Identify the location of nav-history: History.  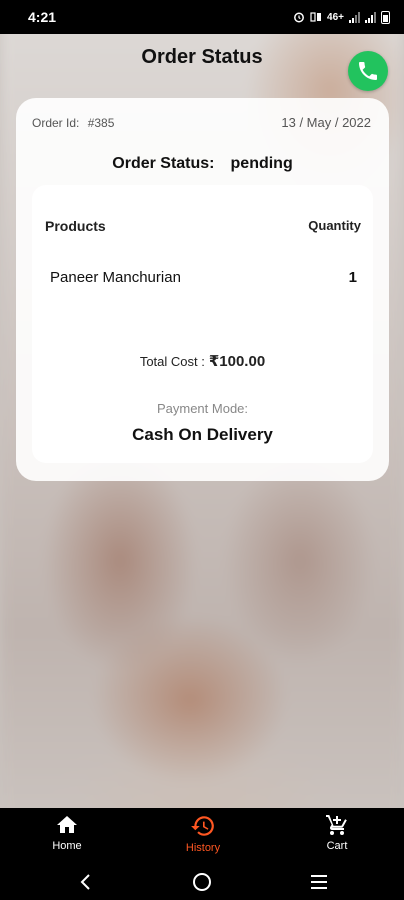
(203, 838).